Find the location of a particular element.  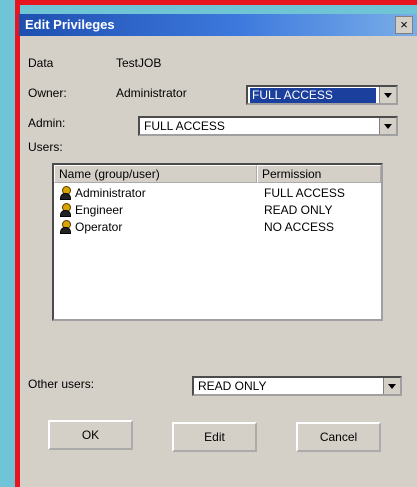

other-users-value: READ ONLY is located at coordinates (232, 386).